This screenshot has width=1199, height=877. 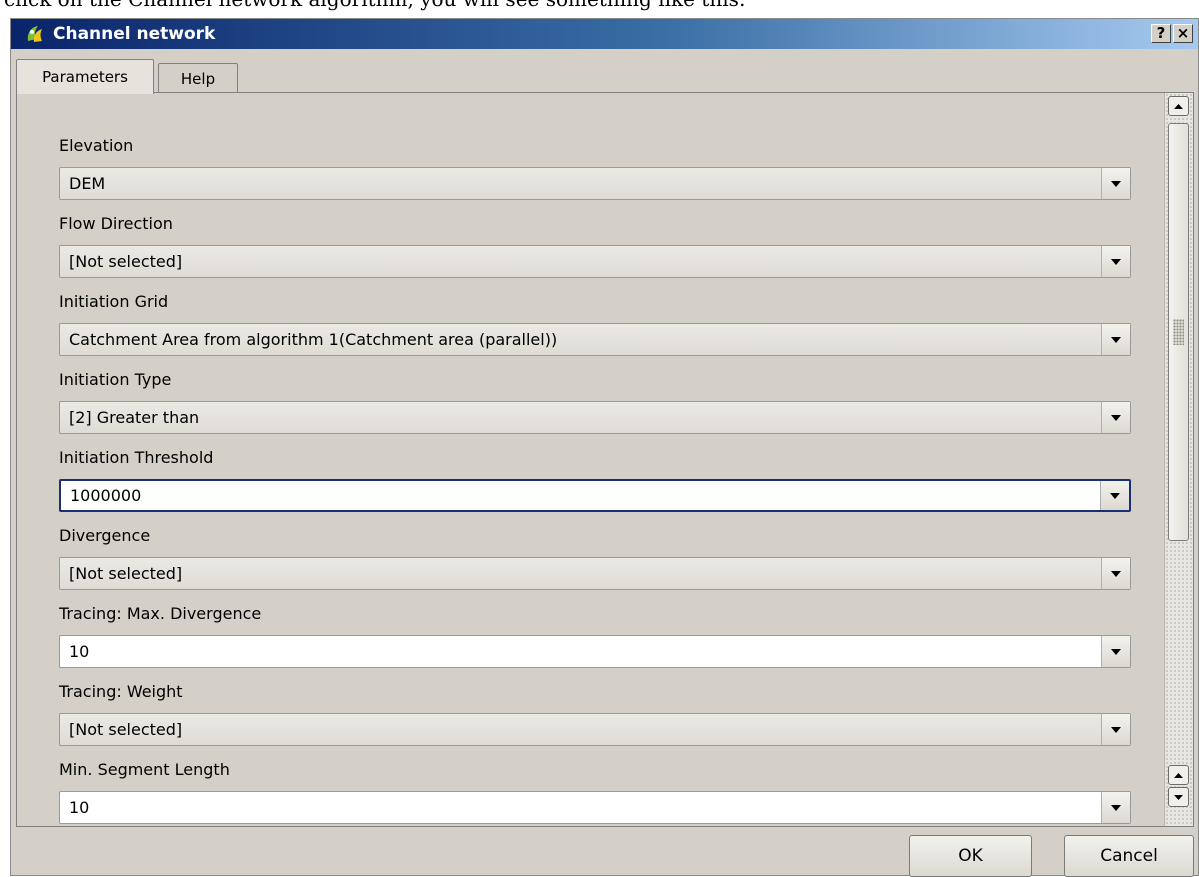 I want to click on title-bar: Channel network ? ×, so click(x=604, y=34).